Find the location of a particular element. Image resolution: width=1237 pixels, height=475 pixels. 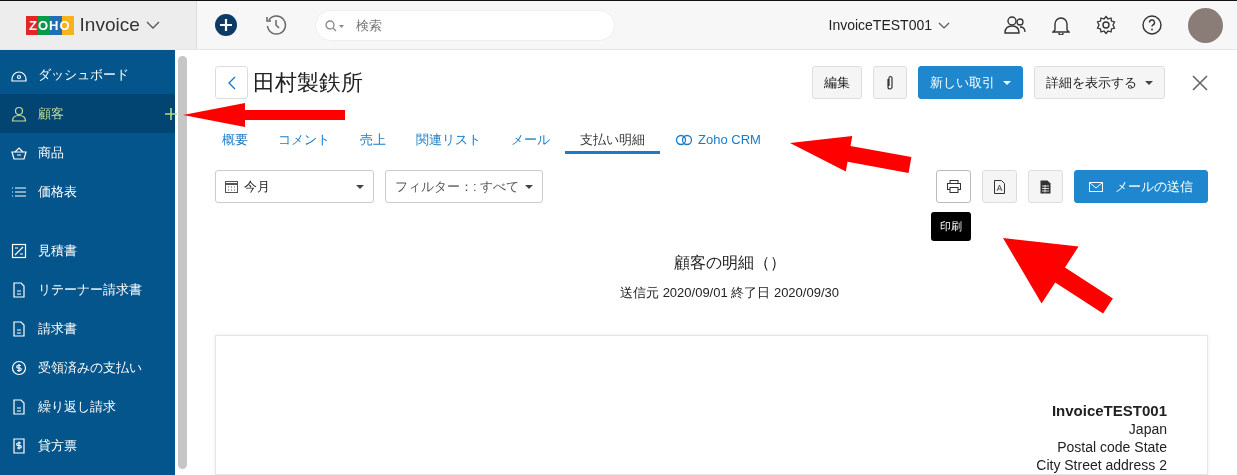

search-field: 検索 is located at coordinates (465, 25).